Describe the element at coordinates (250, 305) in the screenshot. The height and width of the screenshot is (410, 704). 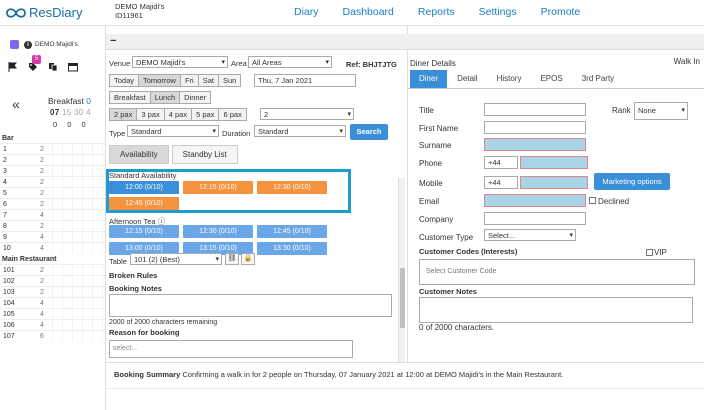
I see `booking-notes-input` at that location.